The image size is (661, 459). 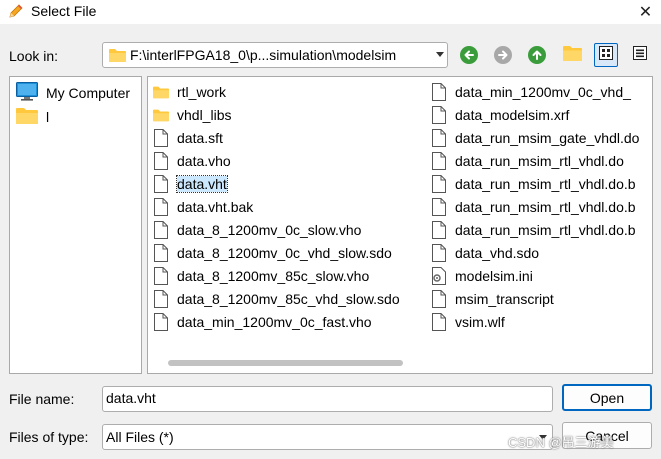 What do you see at coordinates (204, 160) in the screenshot?
I see `file-name: data.vho` at bounding box center [204, 160].